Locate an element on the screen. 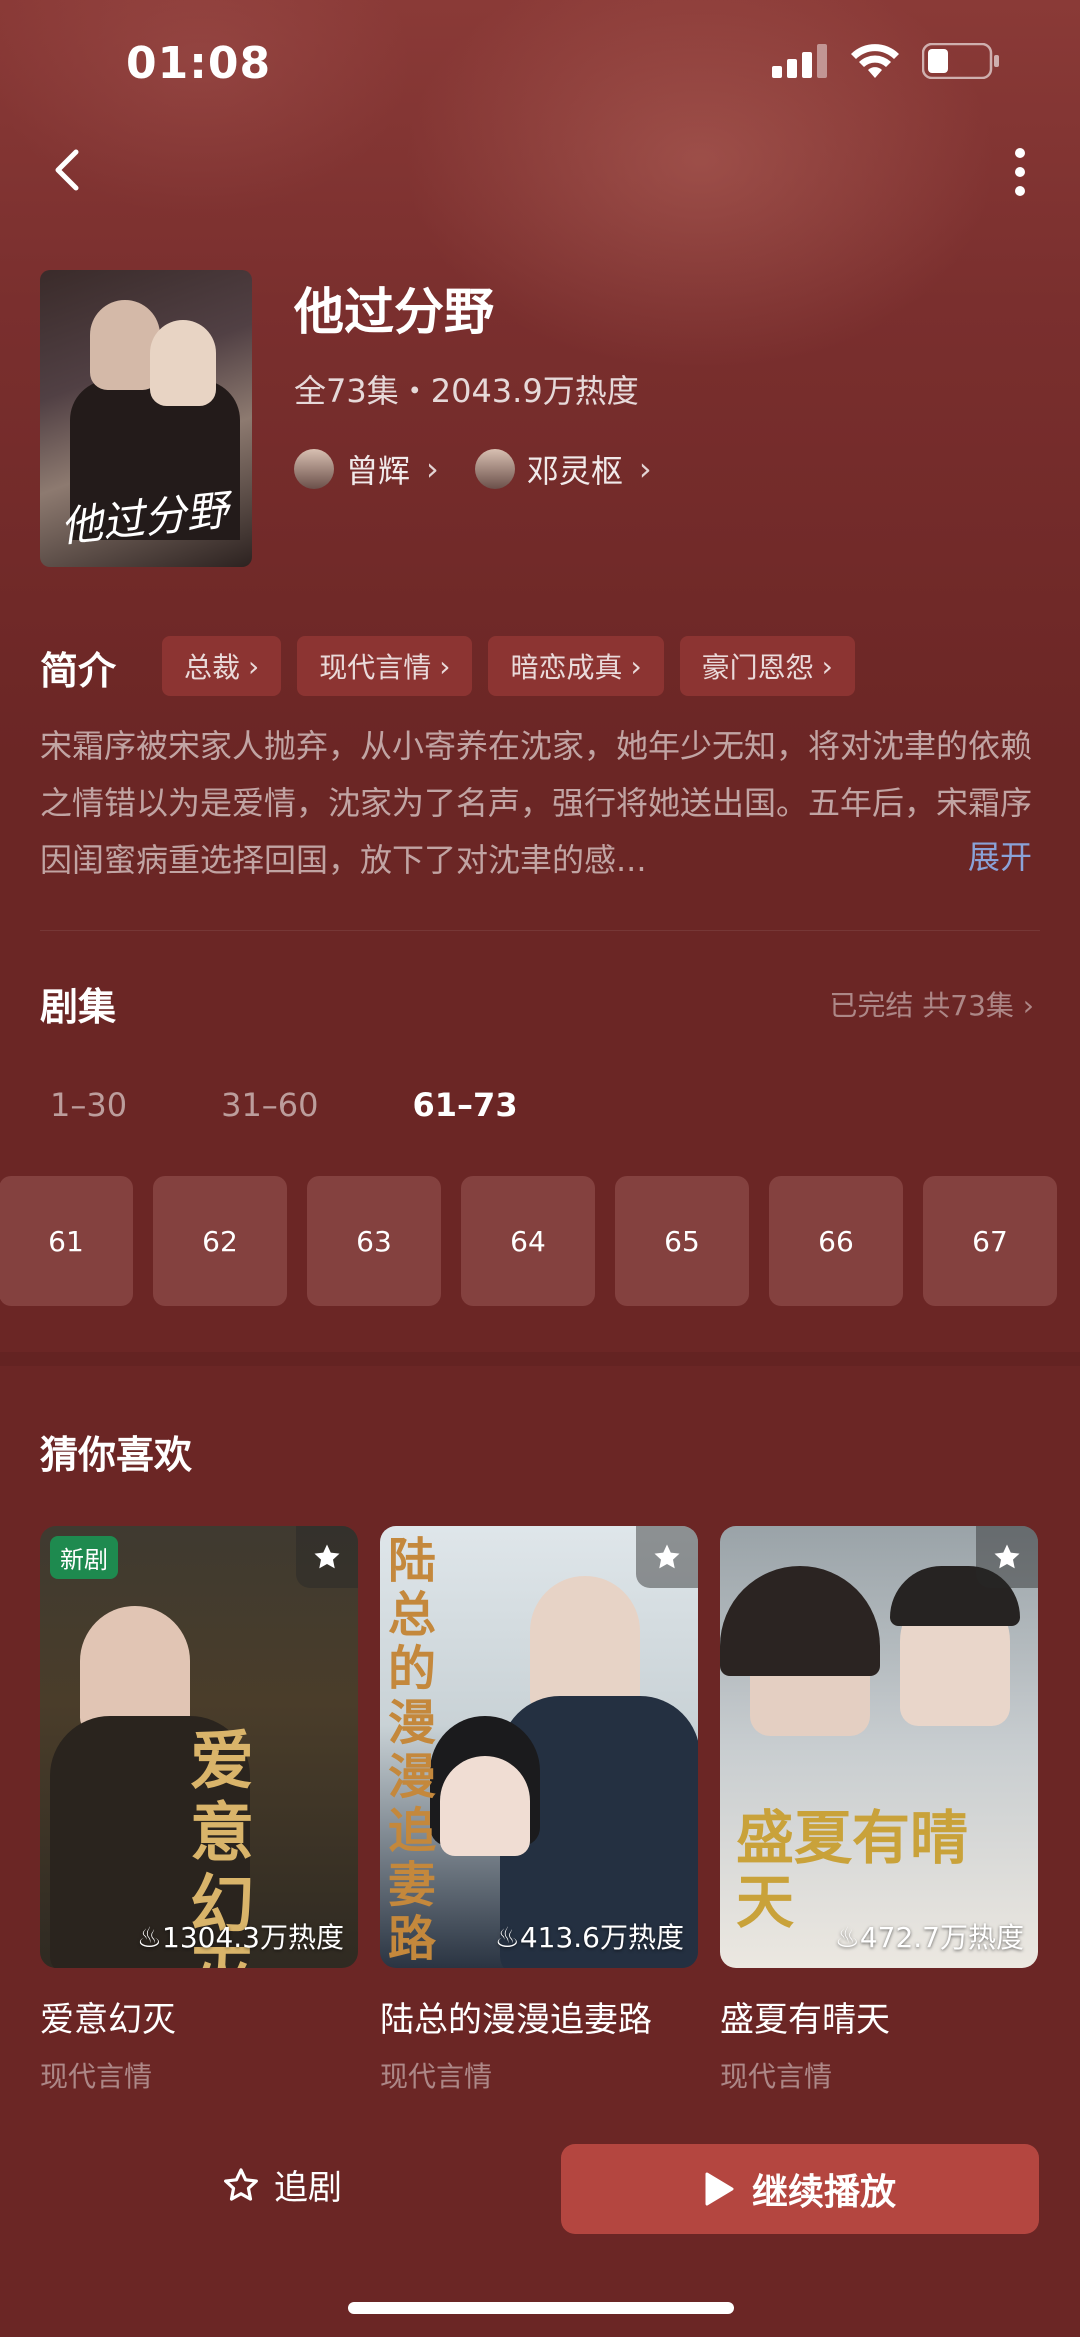 The image size is (1080, 2337). recommend-poster: 爱意幻灭 新剧 ♨1304.3万热度 is located at coordinates (199, 1747).